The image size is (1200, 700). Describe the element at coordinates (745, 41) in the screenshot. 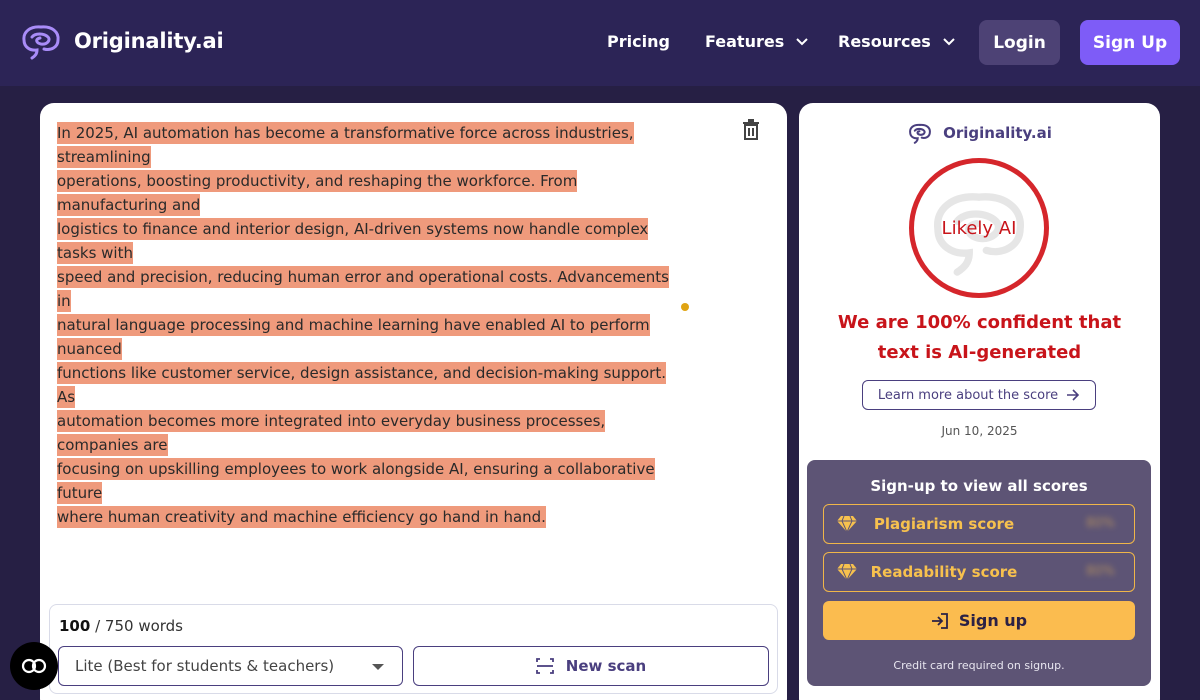

I see `nav-features-label: Features` at that location.